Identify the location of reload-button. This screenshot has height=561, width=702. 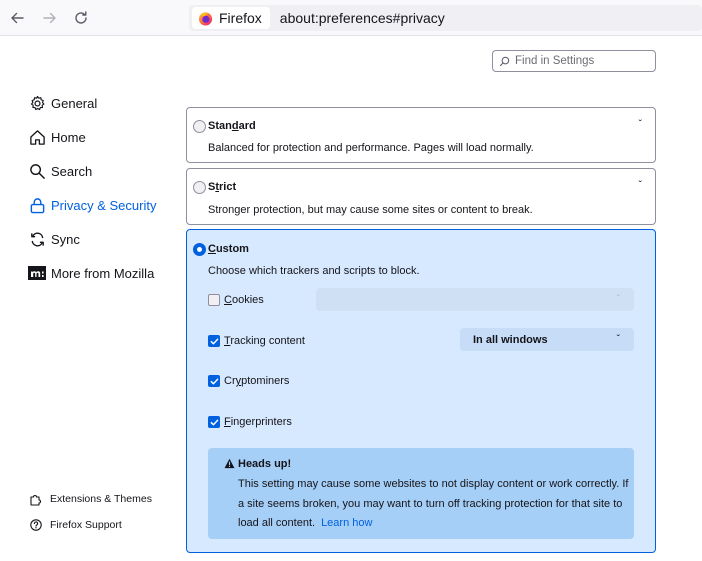
(81, 18).